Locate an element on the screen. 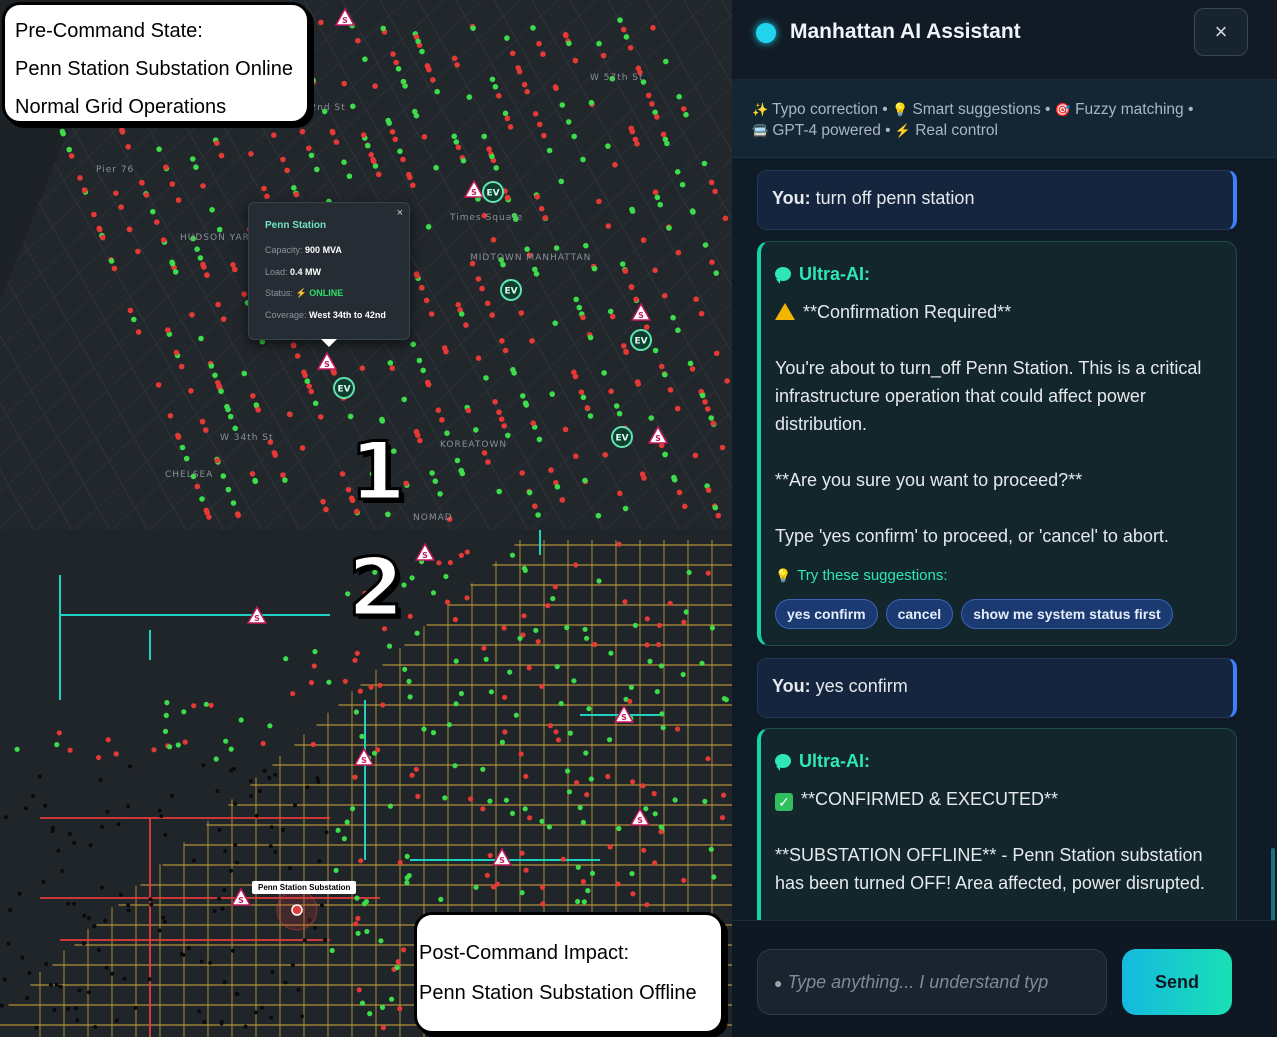 Image resolution: width=1277 pixels, height=1037 pixels. chat-scrollbar is located at coordinates (1273, 884).